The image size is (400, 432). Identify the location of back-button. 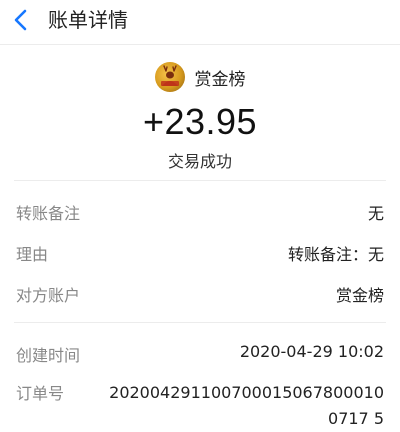
(21, 20).